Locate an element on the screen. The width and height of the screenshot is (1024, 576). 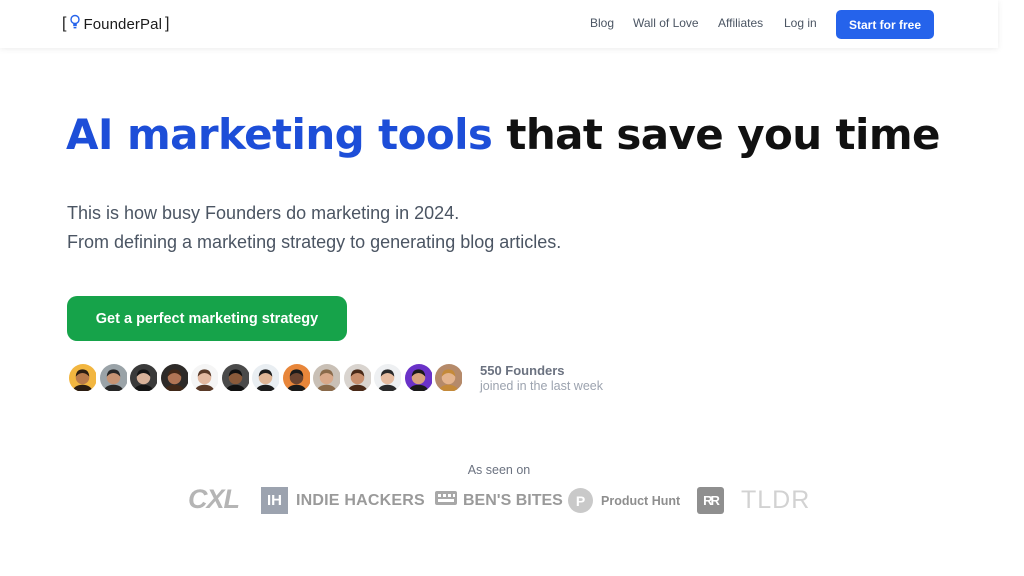
tldr-logo: TLDR is located at coordinates (776, 500).